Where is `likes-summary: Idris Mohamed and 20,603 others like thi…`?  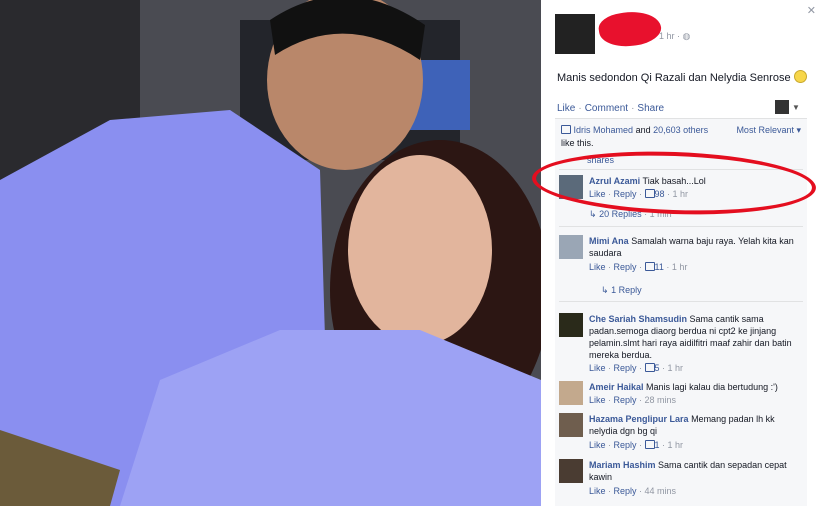
likes-summary: Idris Mohamed and 20,603 others like thi… is located at coordinates (635, 136).